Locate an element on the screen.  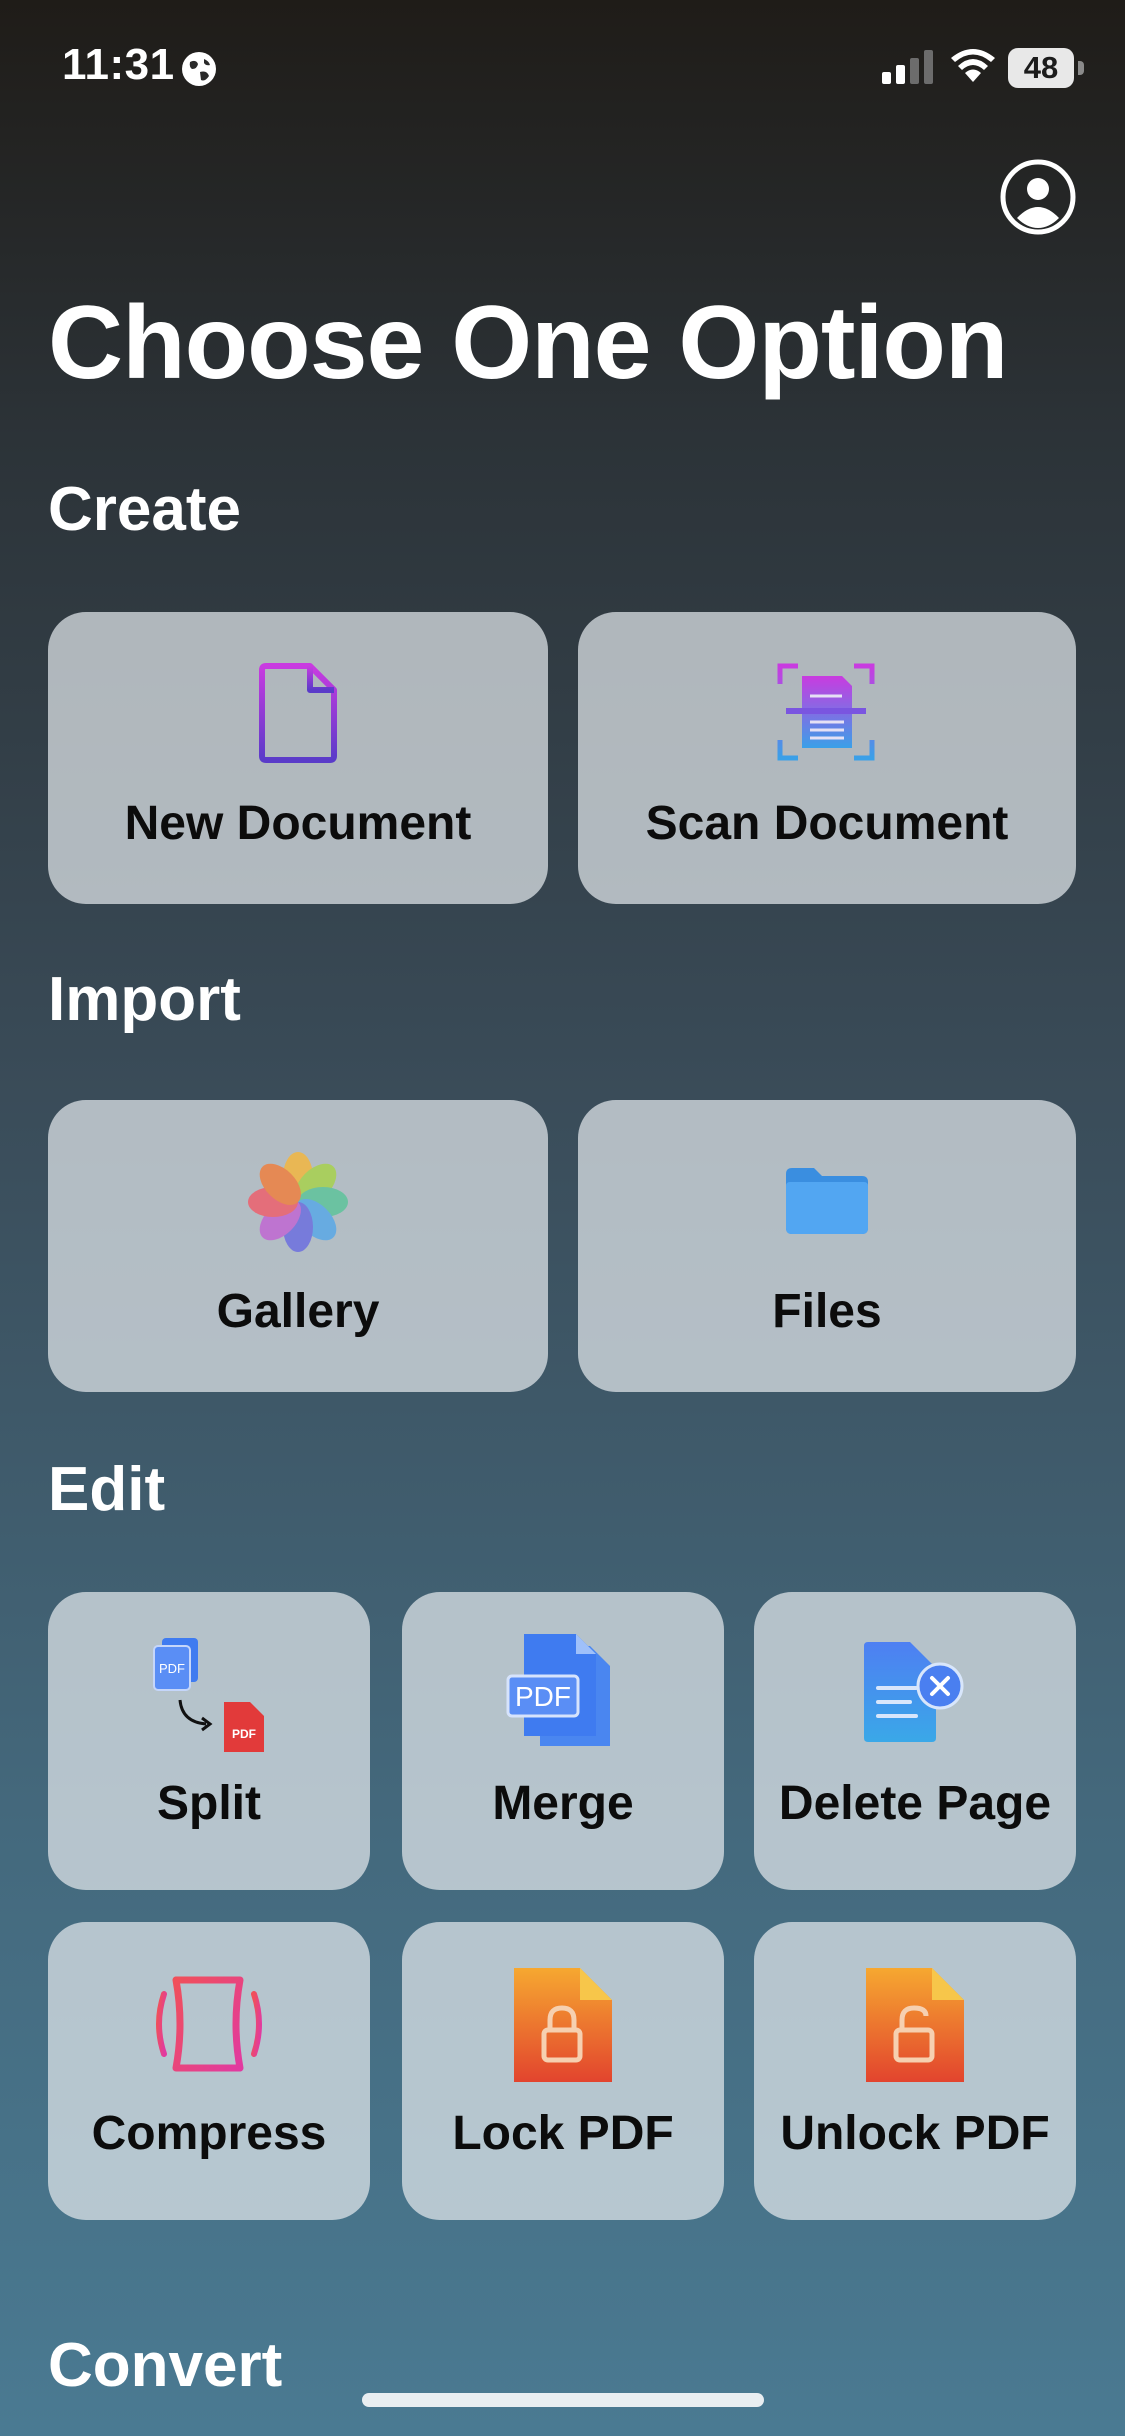
unlock-pdf-button: Unlock PDF is located at coordinates (915, 2071).